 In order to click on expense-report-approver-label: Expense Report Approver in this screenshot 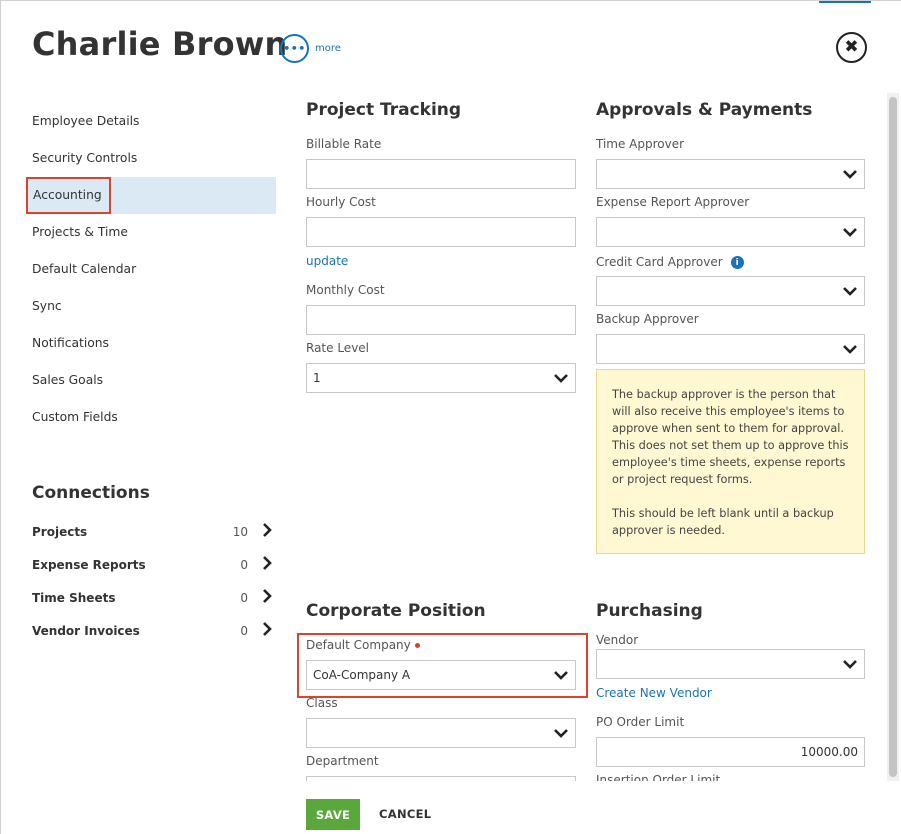, I will do `click(673, 202)`.